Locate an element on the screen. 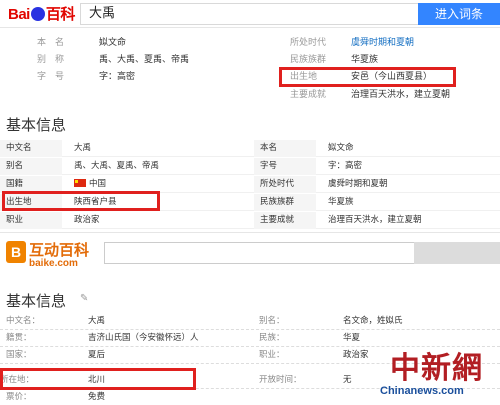 This screenshot has height=405, width=500. table-label: 别名 is located at coordinates (31, 166).